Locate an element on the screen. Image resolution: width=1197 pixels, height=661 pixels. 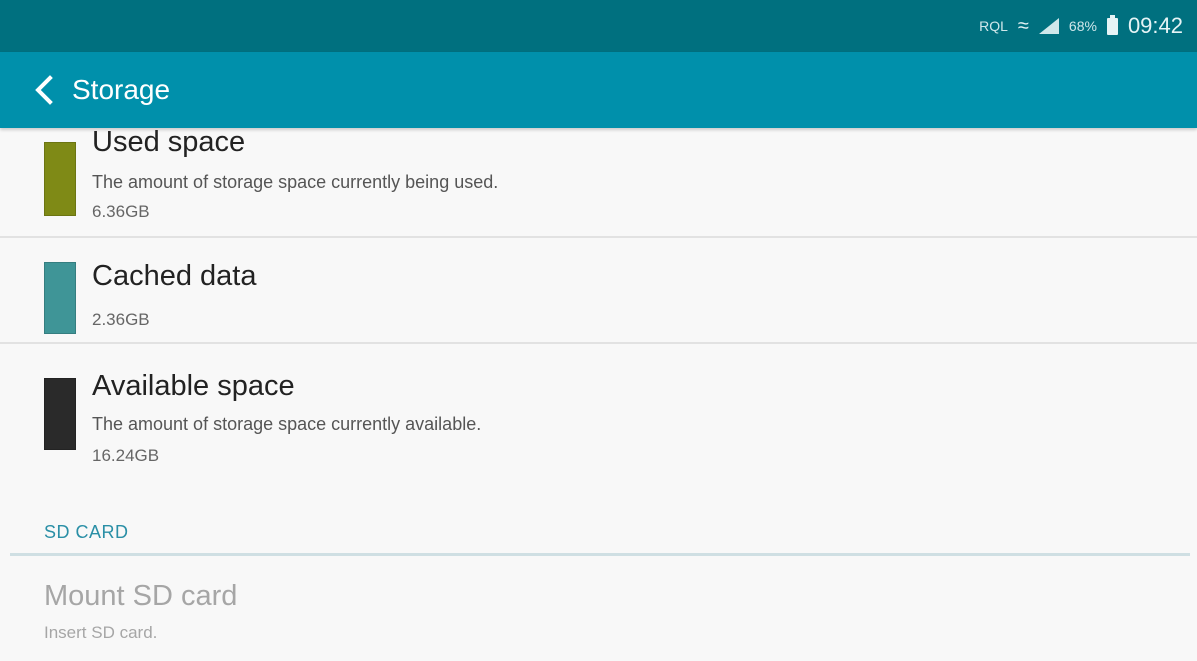
status-icons: RQL ≈ 68% 09:42 is located at coordinates (1081, 26).